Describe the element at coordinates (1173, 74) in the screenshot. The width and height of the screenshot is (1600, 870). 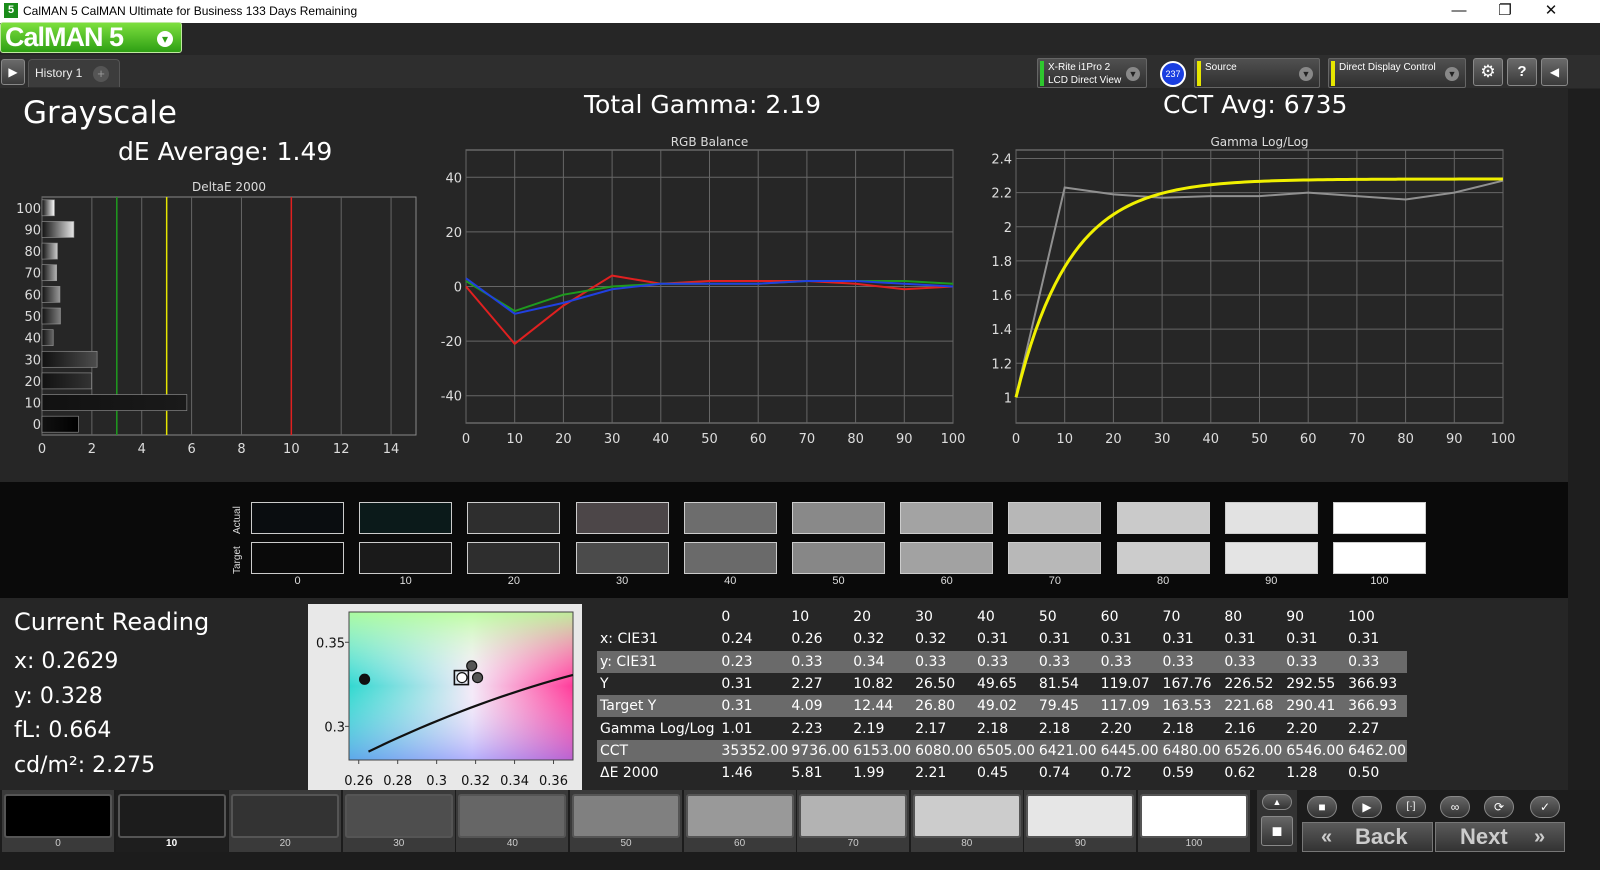
I see `meter-badge: 237` at that location.